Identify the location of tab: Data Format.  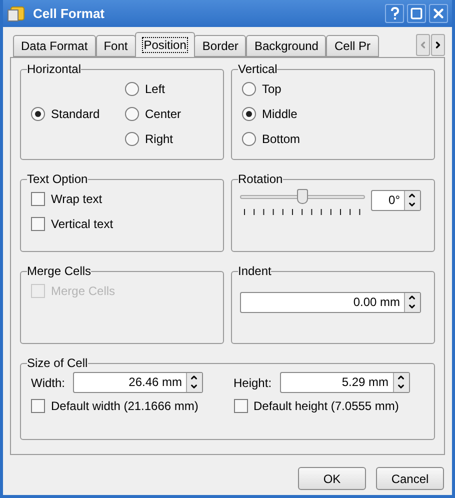
(54, 46).